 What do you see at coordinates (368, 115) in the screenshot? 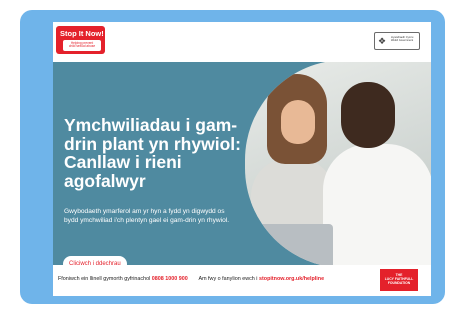
I see `man-head` at bounding box center [368, 115].